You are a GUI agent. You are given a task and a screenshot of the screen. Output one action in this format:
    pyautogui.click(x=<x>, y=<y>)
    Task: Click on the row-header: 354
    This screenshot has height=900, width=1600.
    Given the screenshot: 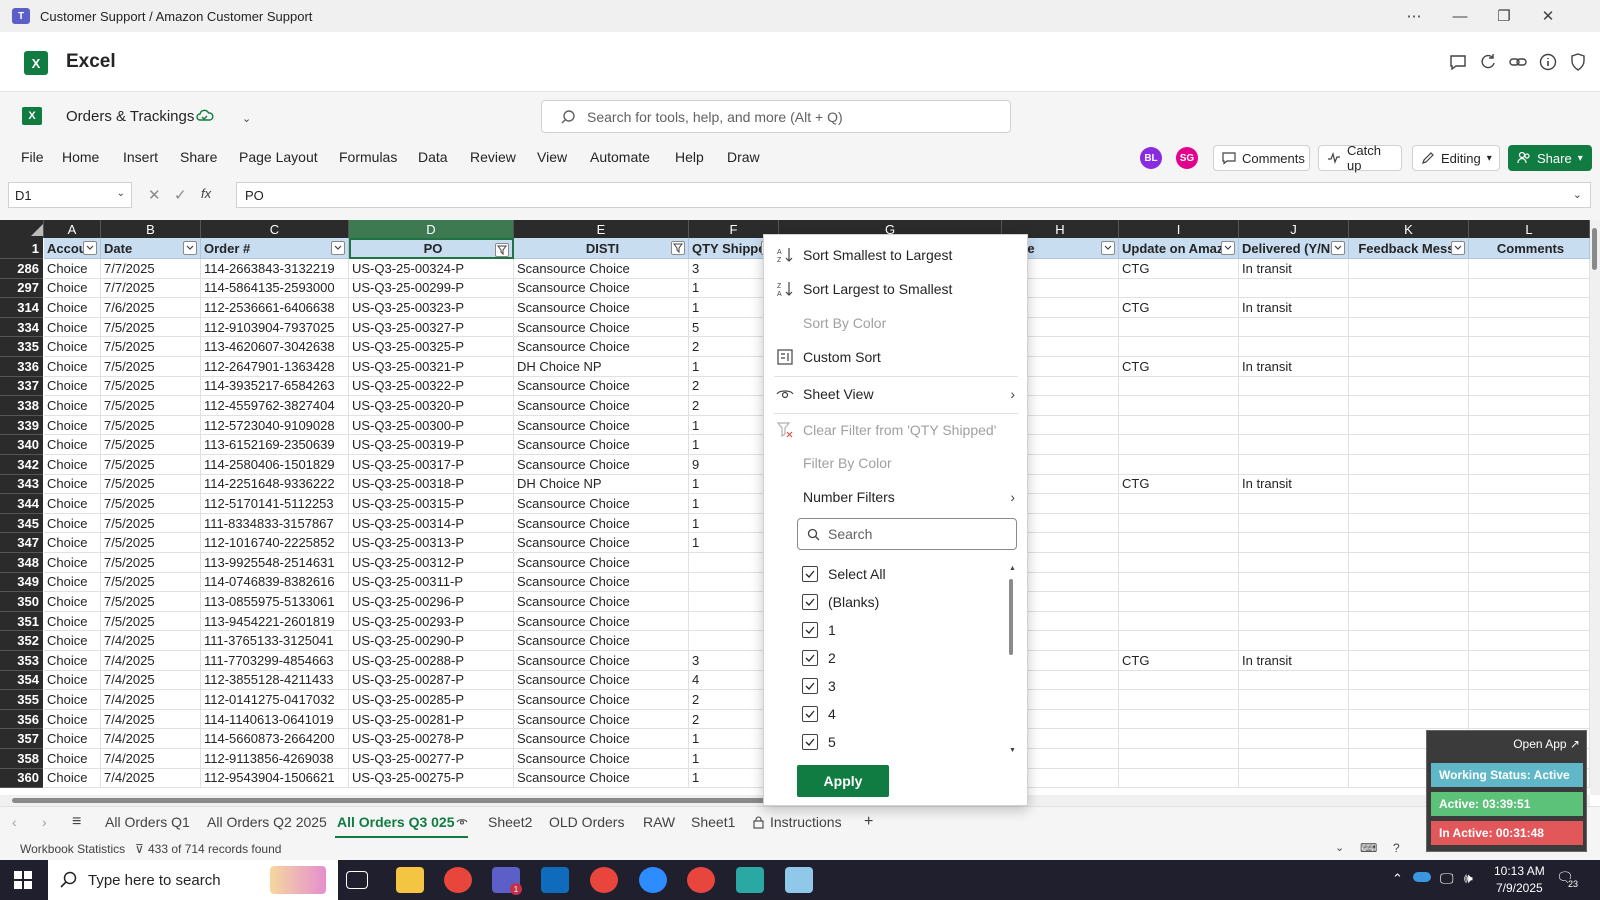 What is the action you would take?
    pyautogui.click(x=21, y=680)
    